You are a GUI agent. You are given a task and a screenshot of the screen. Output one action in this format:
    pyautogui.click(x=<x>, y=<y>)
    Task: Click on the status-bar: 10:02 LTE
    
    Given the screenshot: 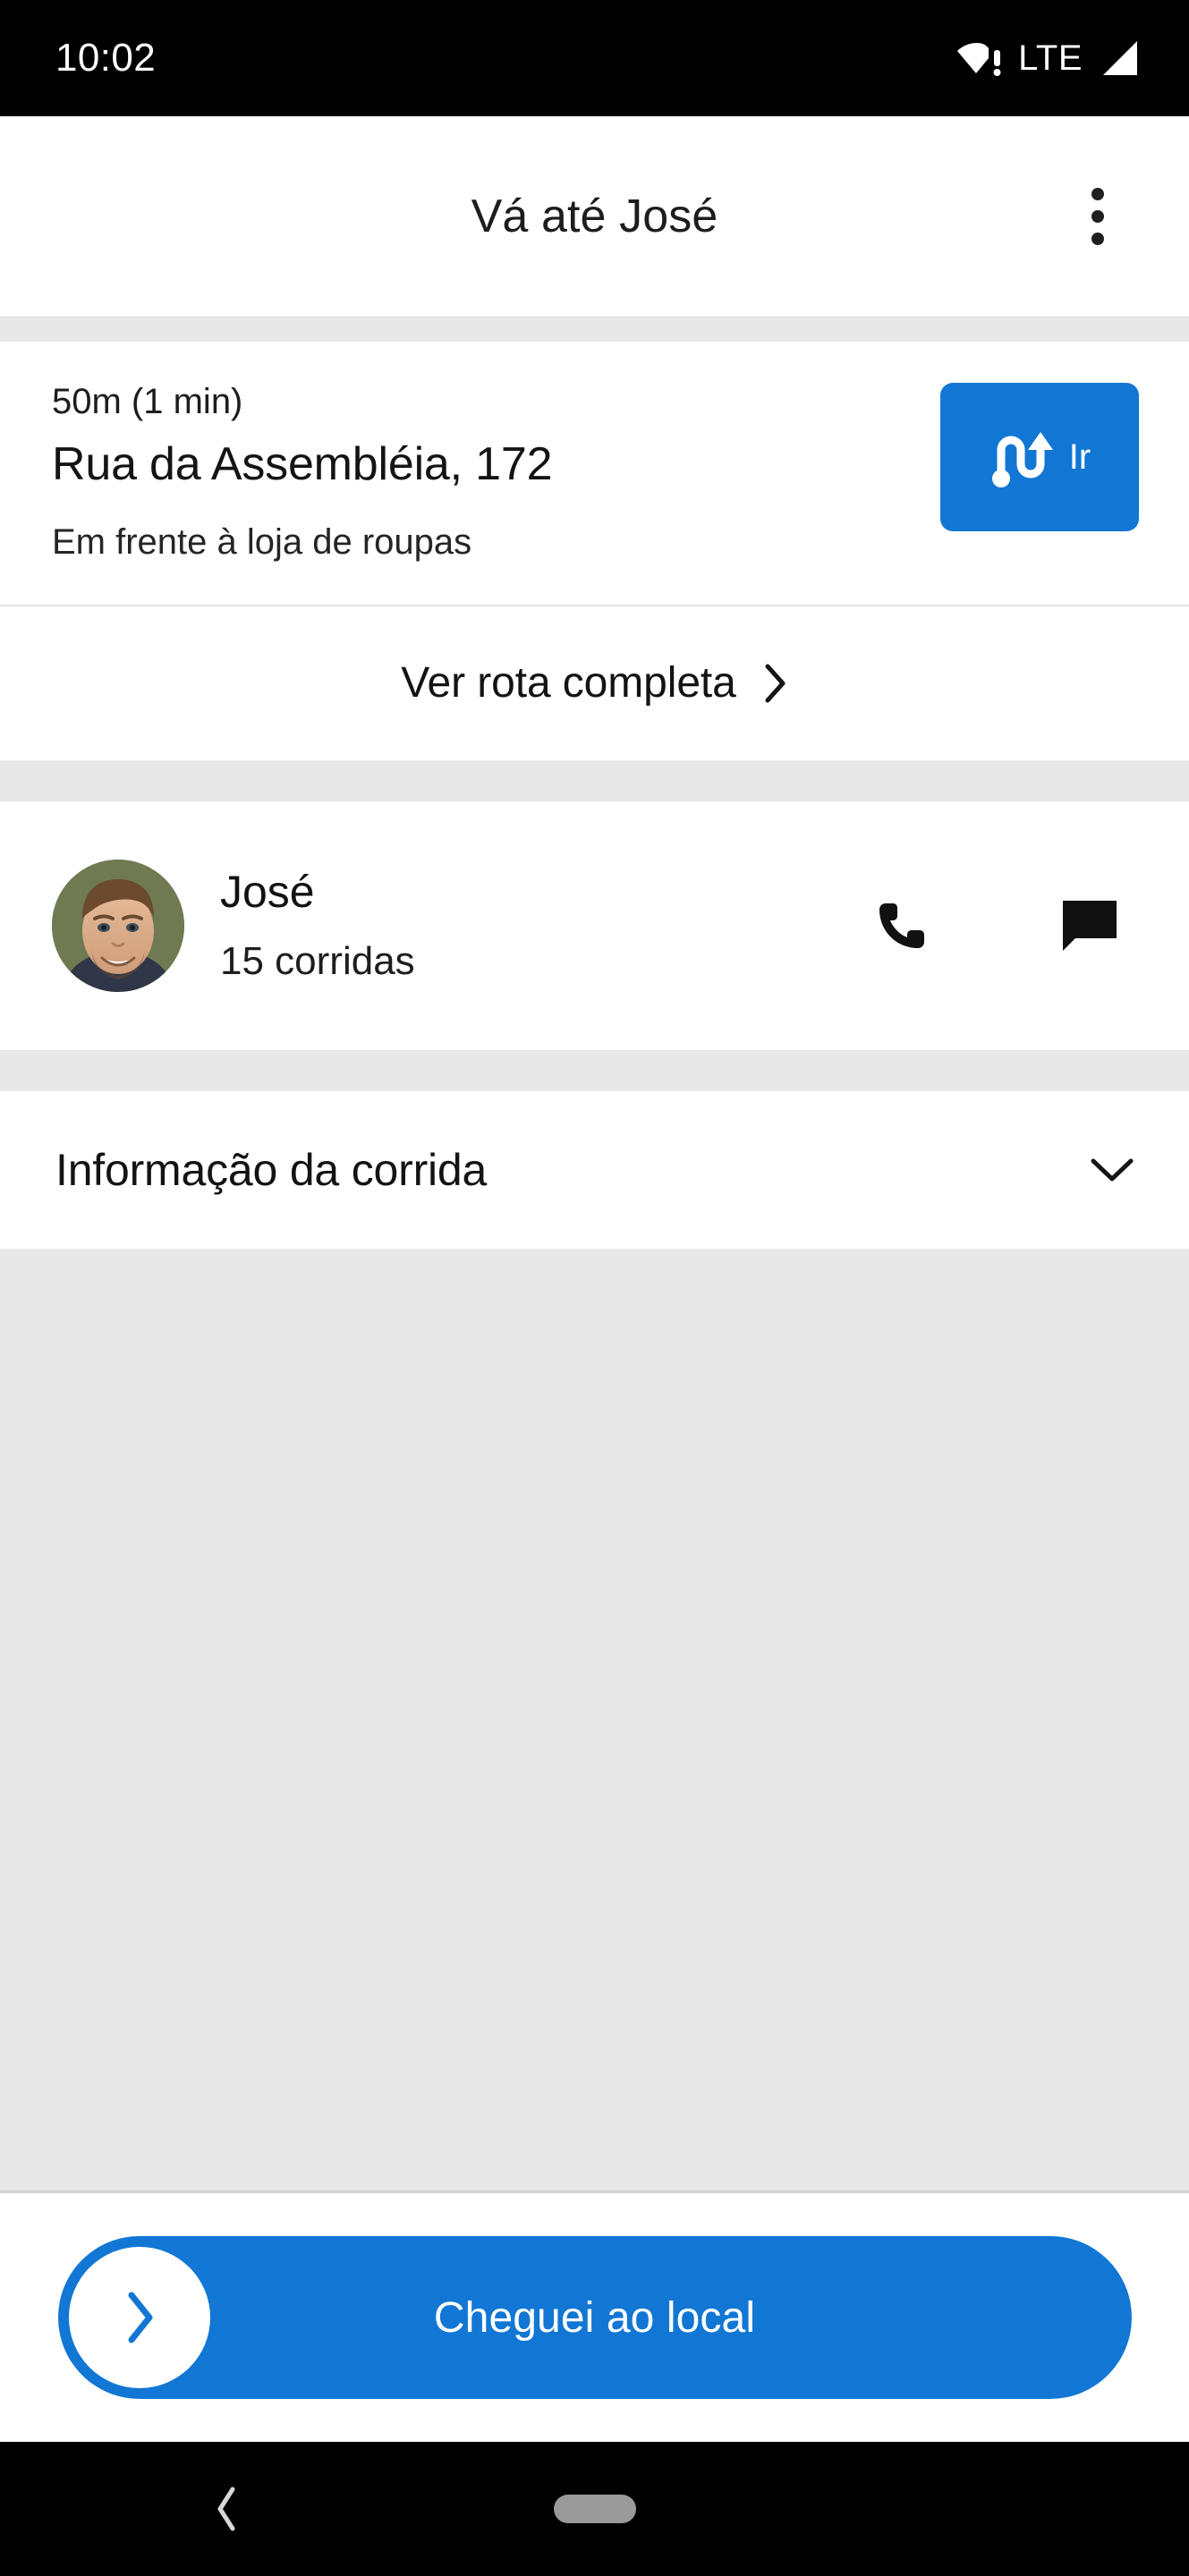 What is the action you would take?
    pyautogui.click(x=594, y=58)
    